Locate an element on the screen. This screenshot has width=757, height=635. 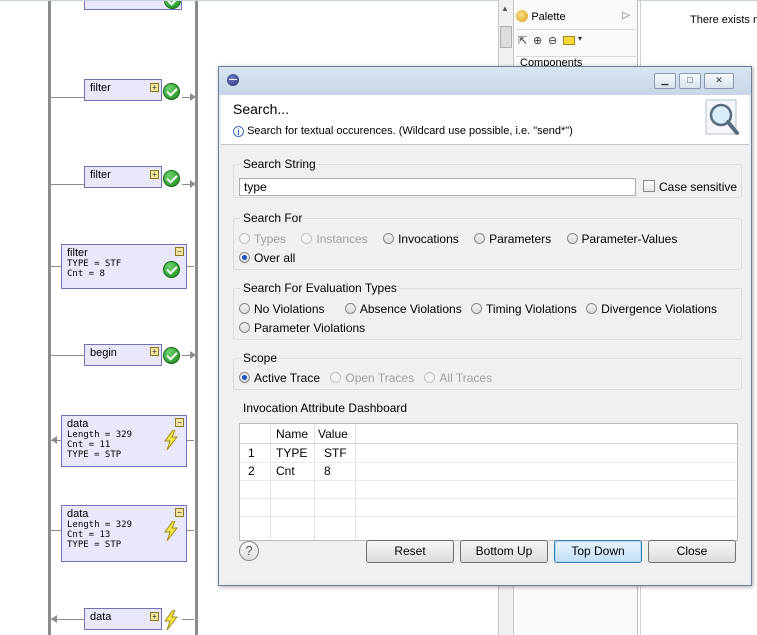
radio-divergence-violations: Divergence Violations is located at coordinates (651, 309).